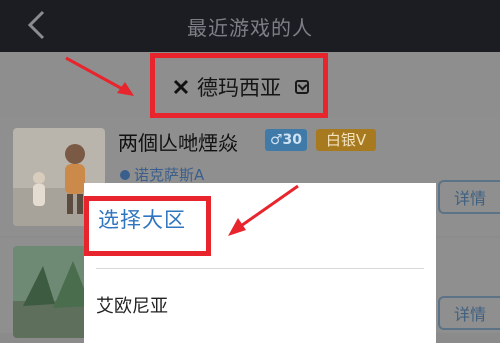  Describe the element at coordinates (346, 140) in the screenshot. I see `rank-badge: 白银V` at that location.